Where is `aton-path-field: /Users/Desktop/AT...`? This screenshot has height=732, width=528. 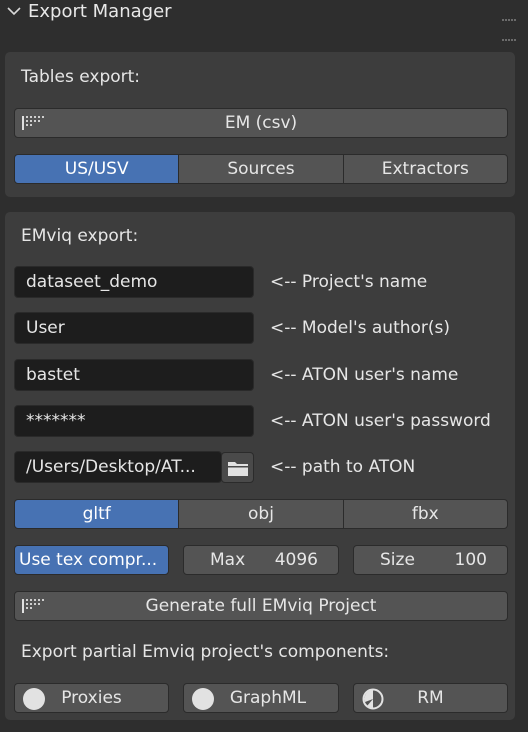
aton-path-field: /Users/Desktop/AT... is located at coordinates (118, 467).